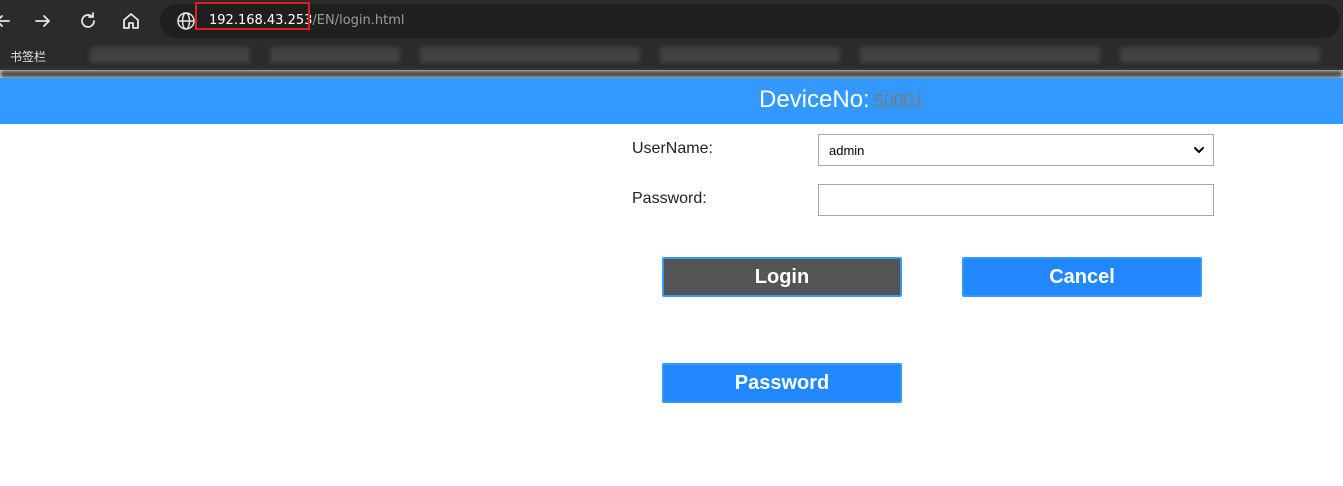 The image size is (1343, 486). Describe the element at coordinates (669, 198) in the screenshot. I see `password-label: Password:` at that location.